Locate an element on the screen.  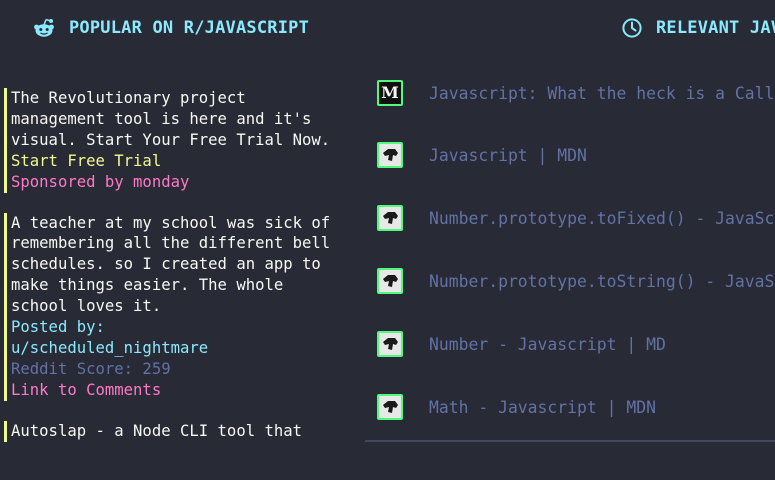
resource-item: Math - Javascript | MDN is located at coordinates (516, 407).